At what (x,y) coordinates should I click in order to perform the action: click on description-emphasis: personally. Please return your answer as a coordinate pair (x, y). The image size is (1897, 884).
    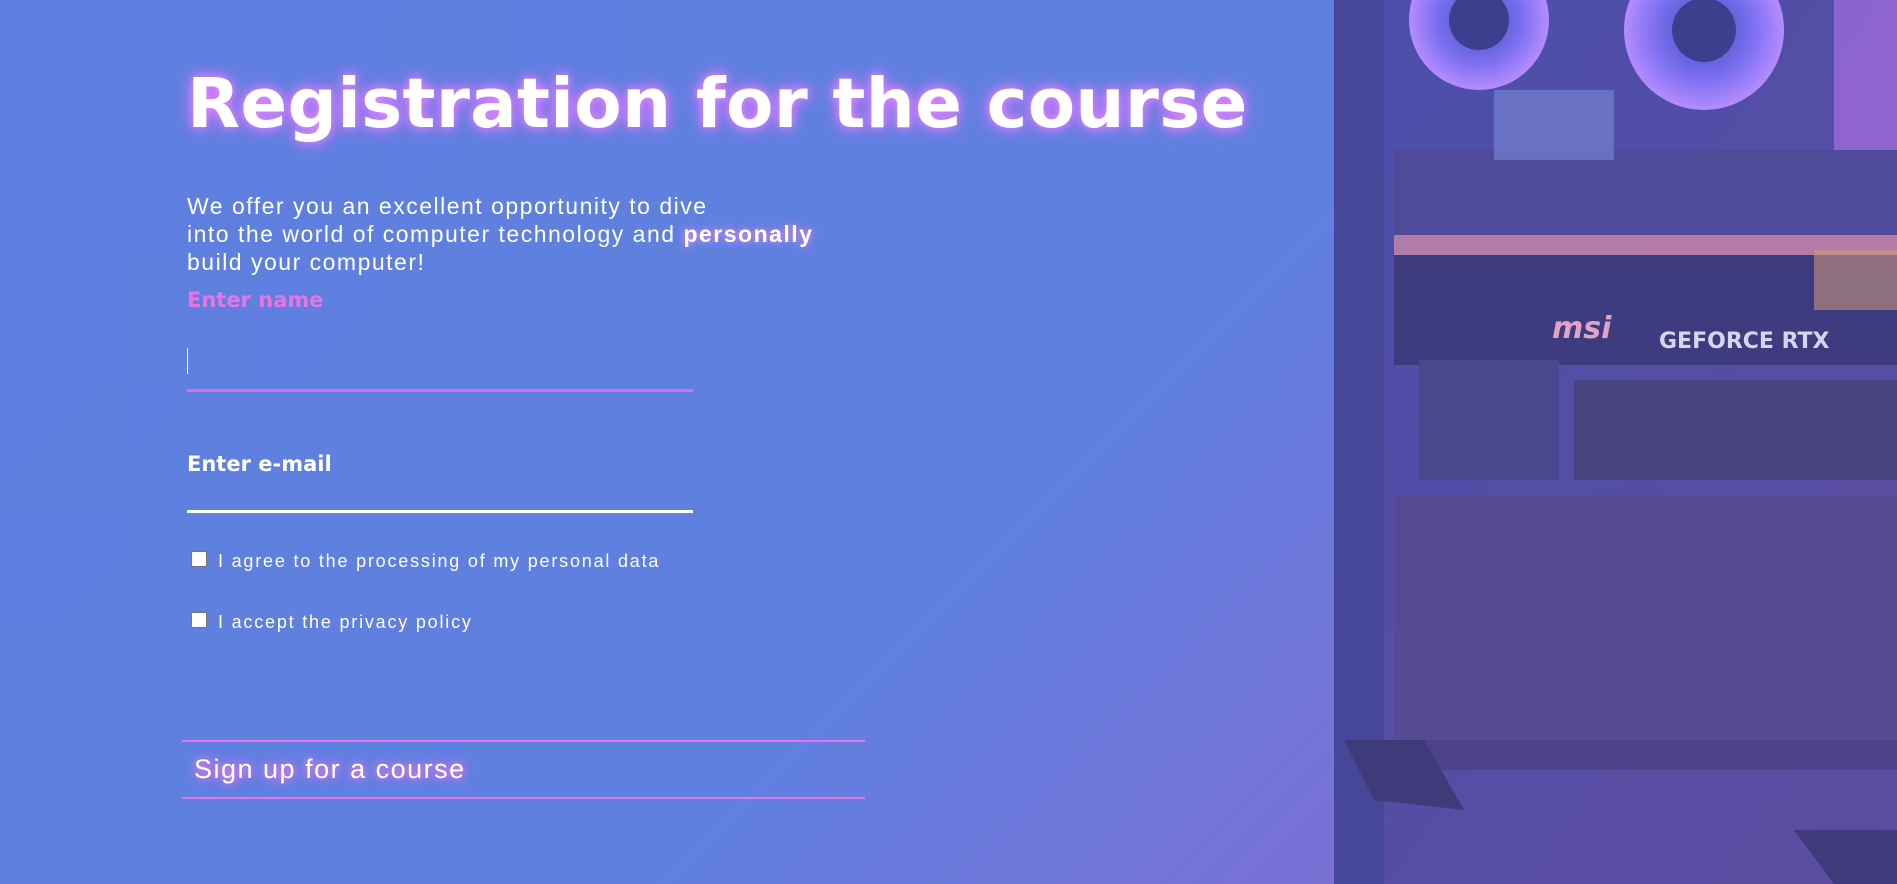
    Looking at the image, I should click on (748, 234).